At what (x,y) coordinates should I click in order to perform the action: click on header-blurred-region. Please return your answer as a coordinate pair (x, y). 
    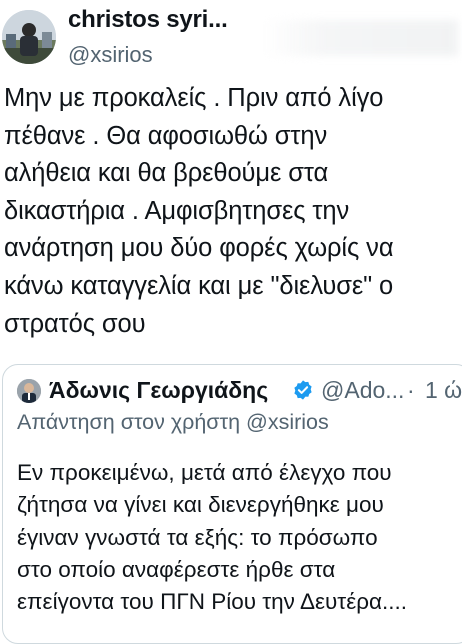
    Looking at the image, I should click on (360, 38).